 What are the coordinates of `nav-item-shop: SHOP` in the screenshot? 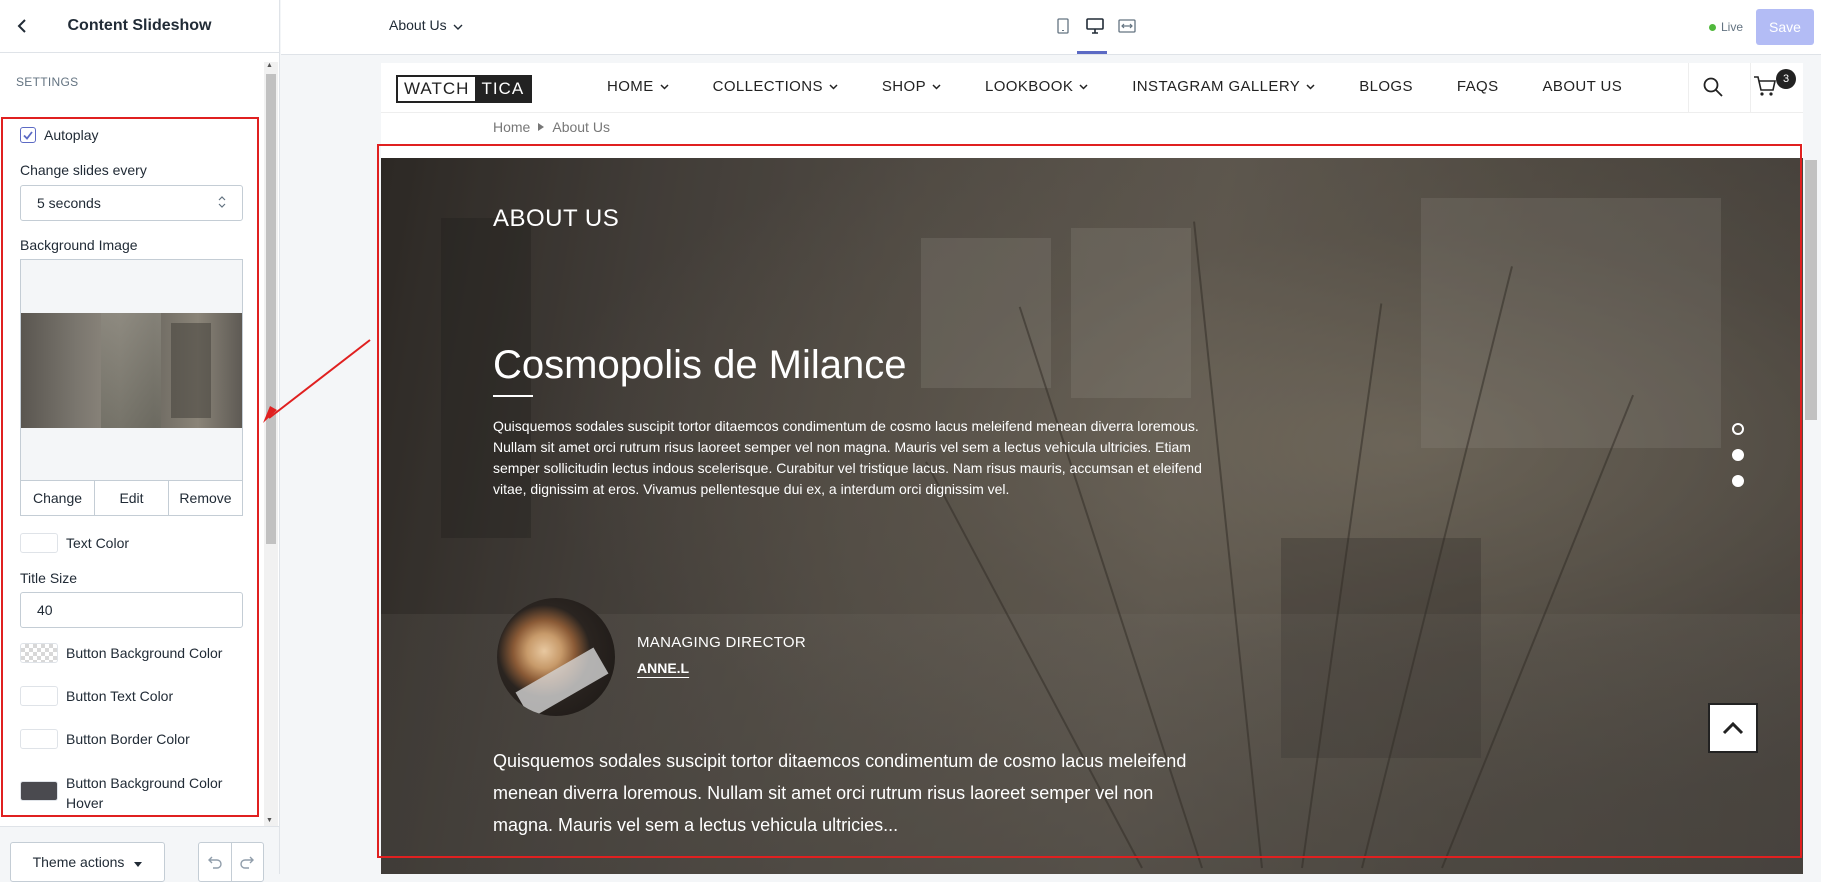 It's located at (911, 86).